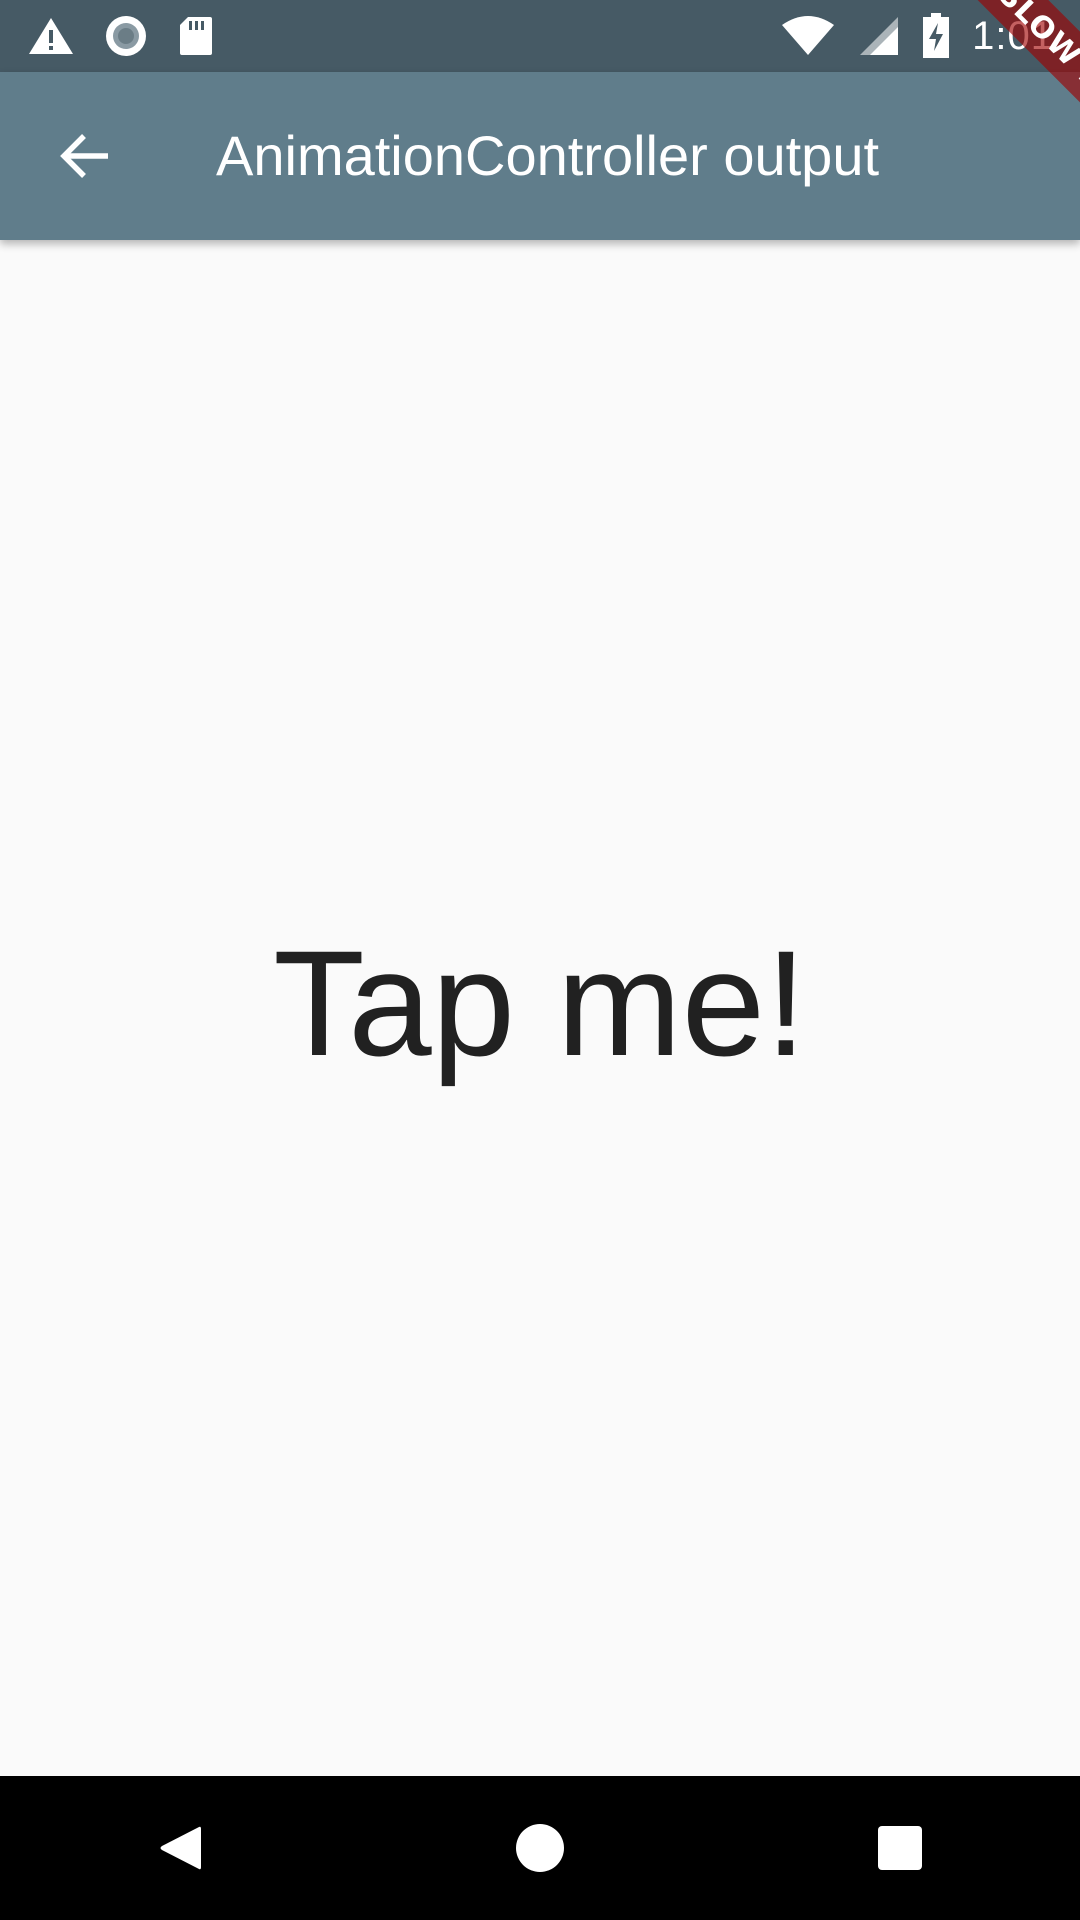 The height and width of the screenshot is (1920, 1080). I want to click on recents-square-icon, so click(900, 1848).